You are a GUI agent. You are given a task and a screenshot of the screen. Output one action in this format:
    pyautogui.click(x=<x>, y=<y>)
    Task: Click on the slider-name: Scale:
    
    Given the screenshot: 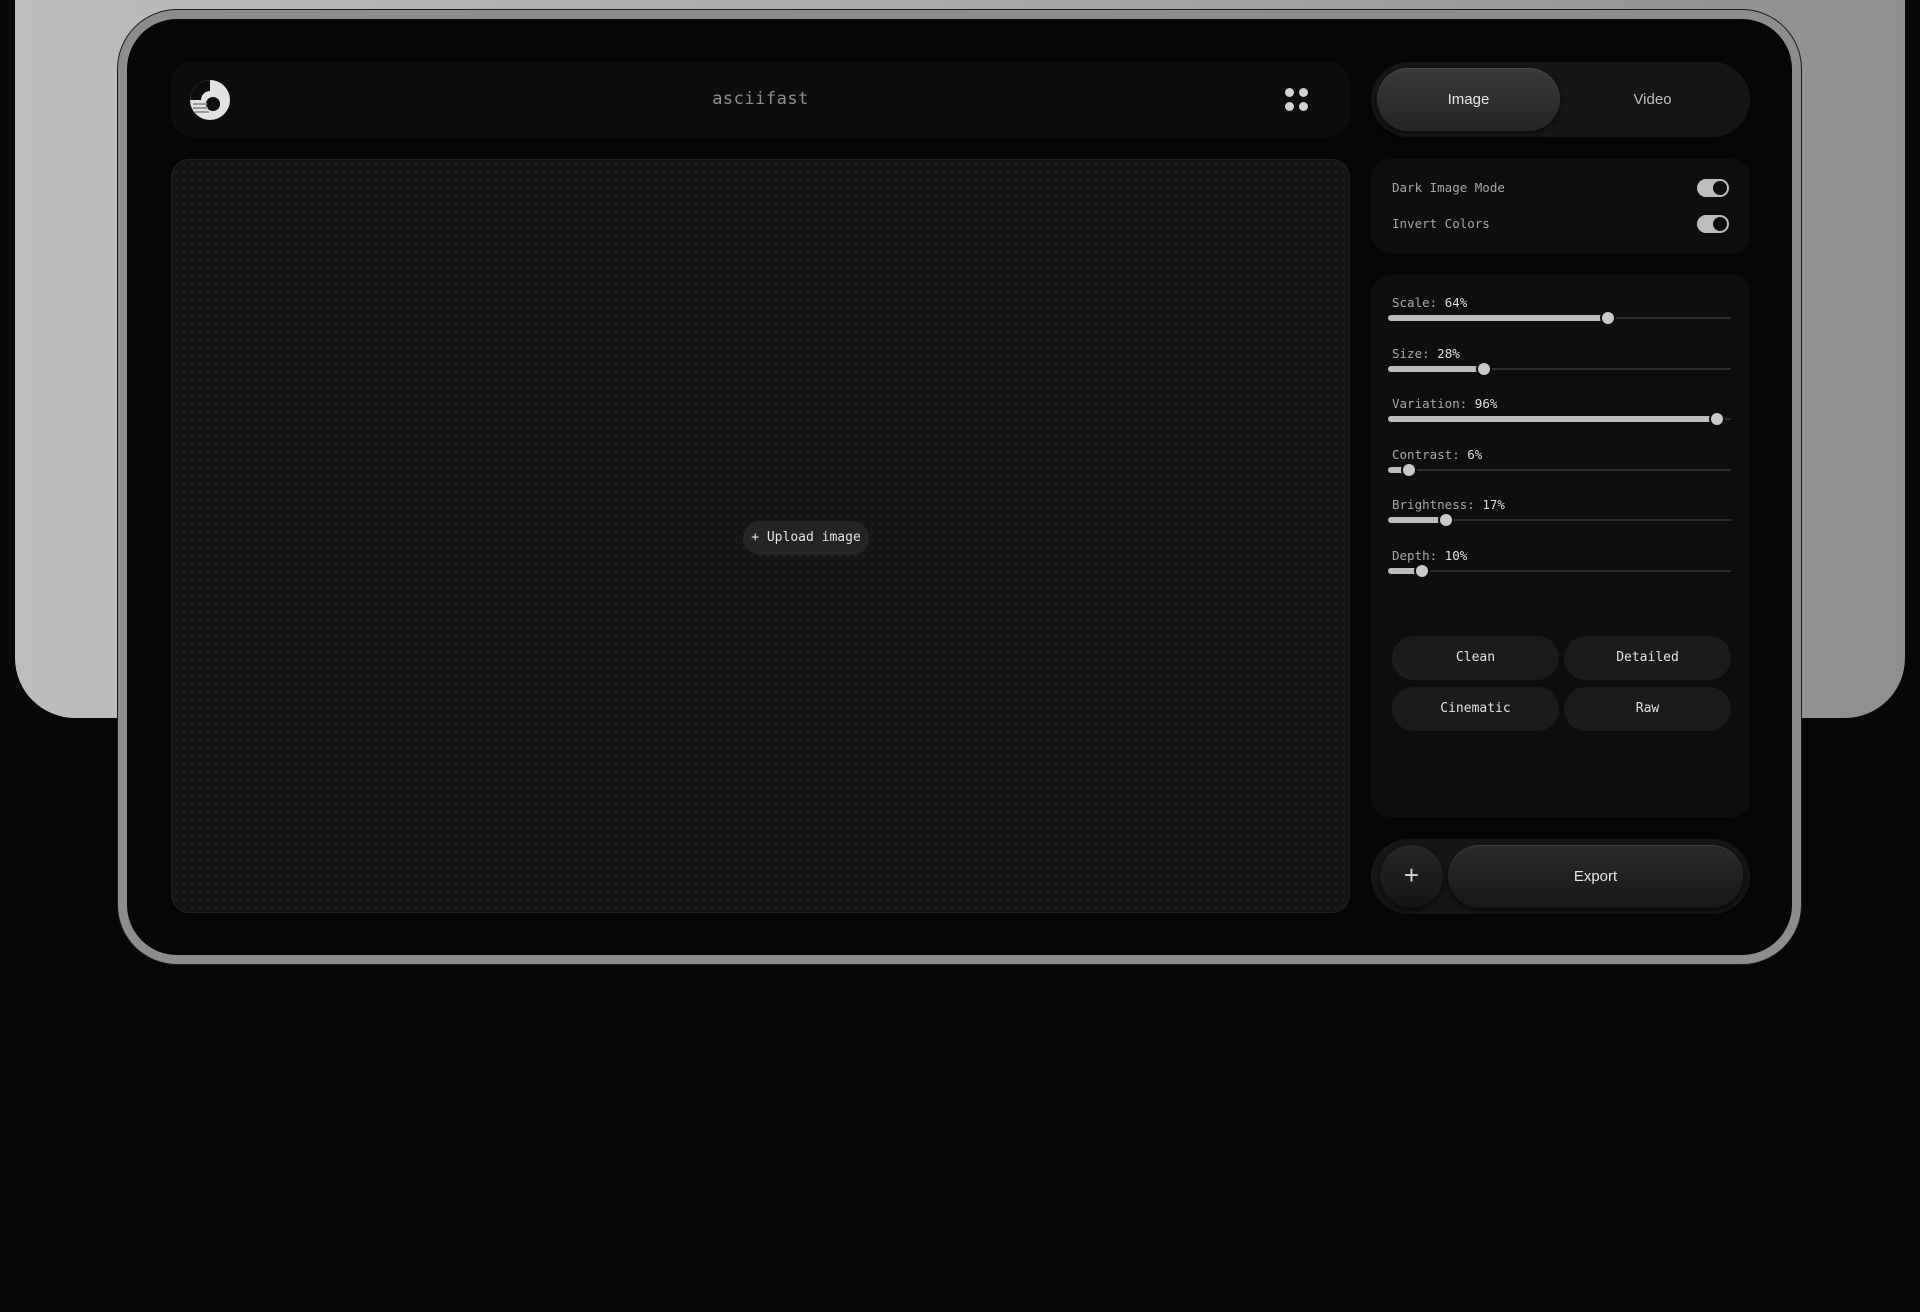 What is the action you would take?
    pyautogui.click(x=1415, y=302)
    